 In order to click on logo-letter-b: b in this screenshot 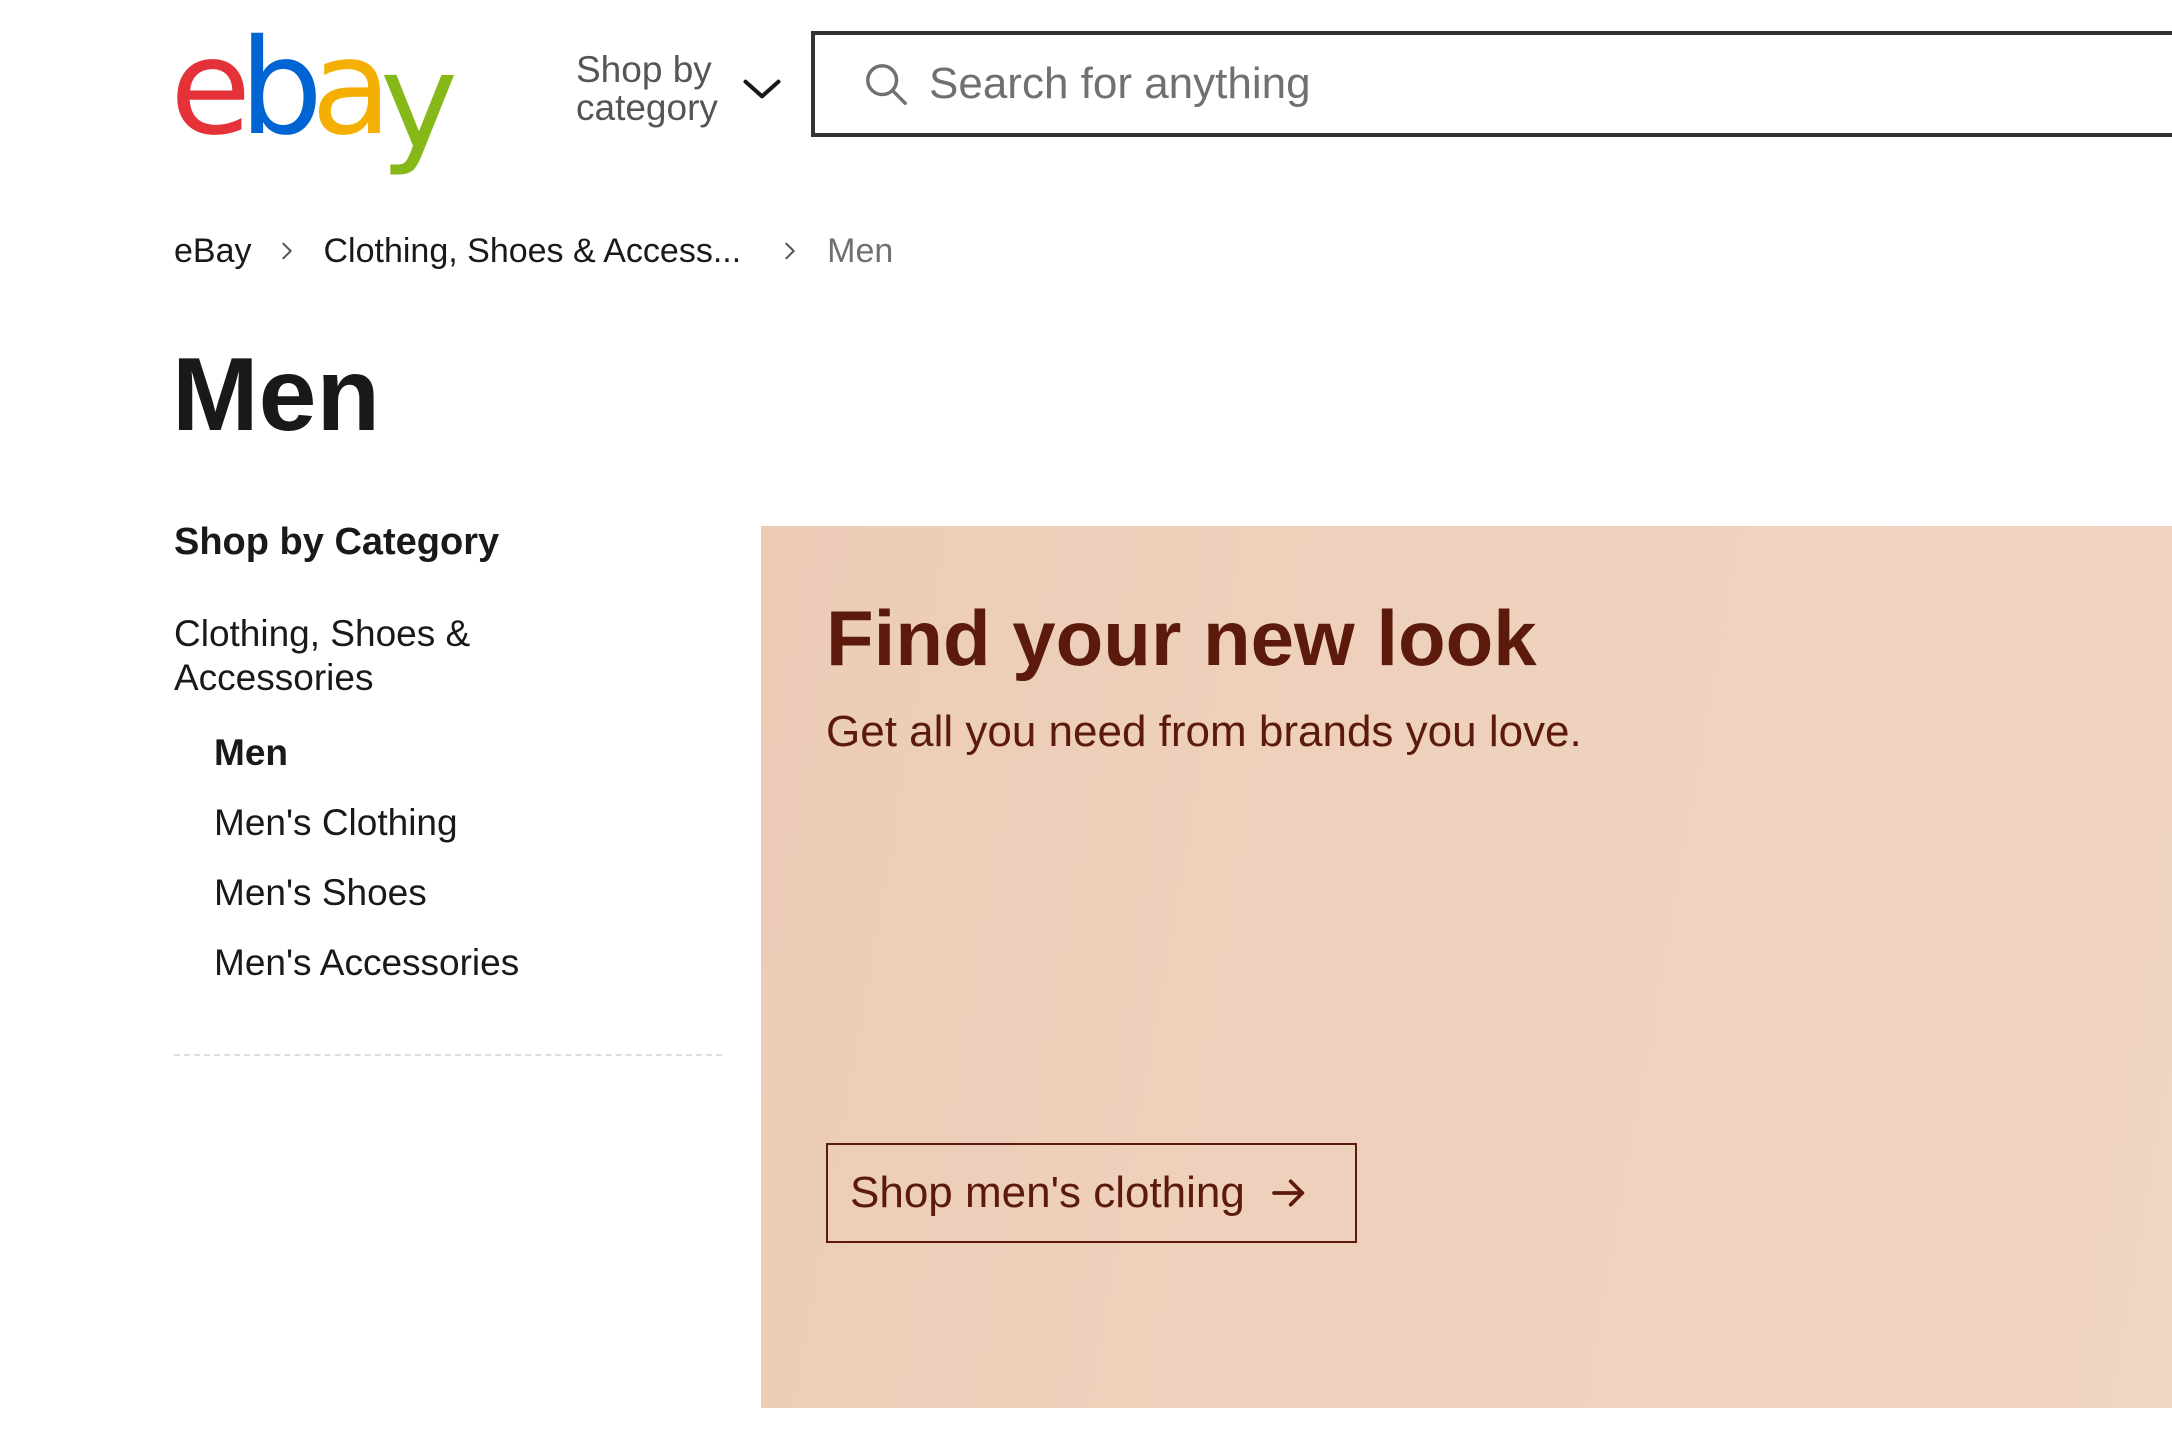, I will do `click(281, 88)`.